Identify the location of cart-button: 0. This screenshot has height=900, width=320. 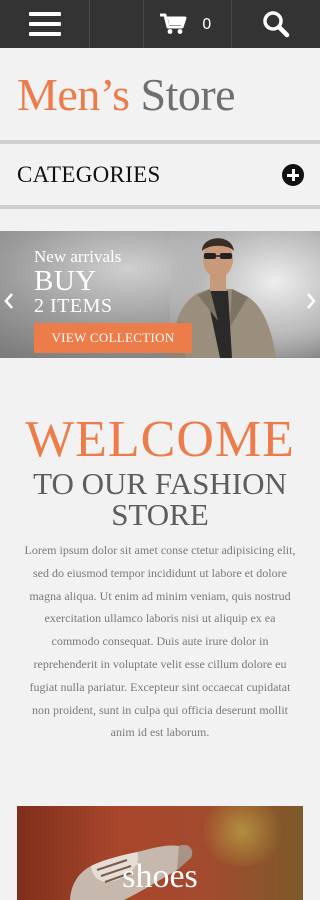
(188, 24).